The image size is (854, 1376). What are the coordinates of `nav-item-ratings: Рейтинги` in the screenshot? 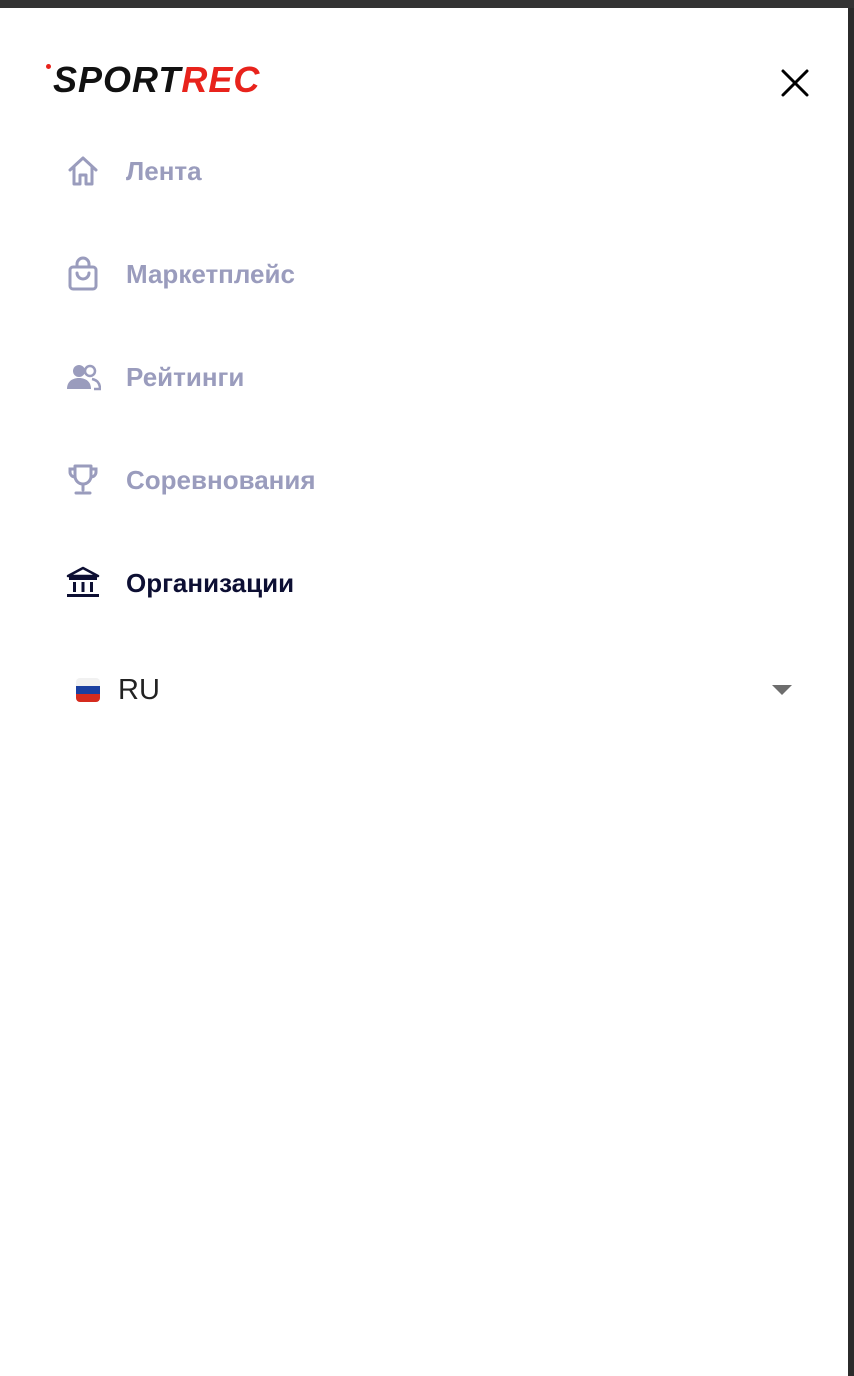 It's located at (434, 395).